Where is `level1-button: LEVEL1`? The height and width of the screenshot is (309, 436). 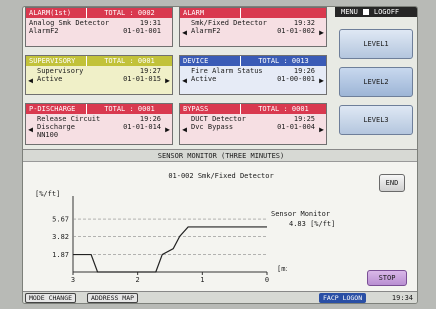 level1-button: LEVEL1 is located at coordinates (376, 44).